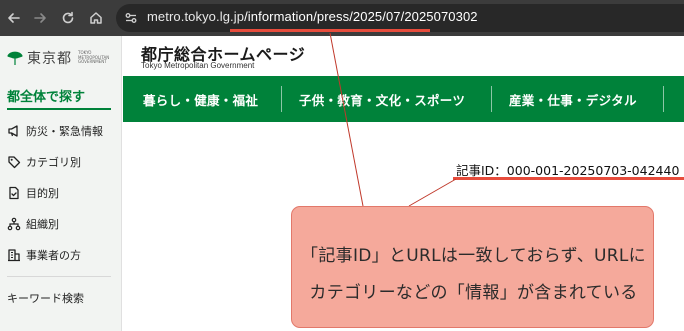 Image resolution: width=684 pixels, height=331 pixels. What do you see at coordinates (98, 58) in the screenshot?
I see `logo-english: TOKYO METROPOLITAN GOVERNMENT` at bounding box center [98, 58].